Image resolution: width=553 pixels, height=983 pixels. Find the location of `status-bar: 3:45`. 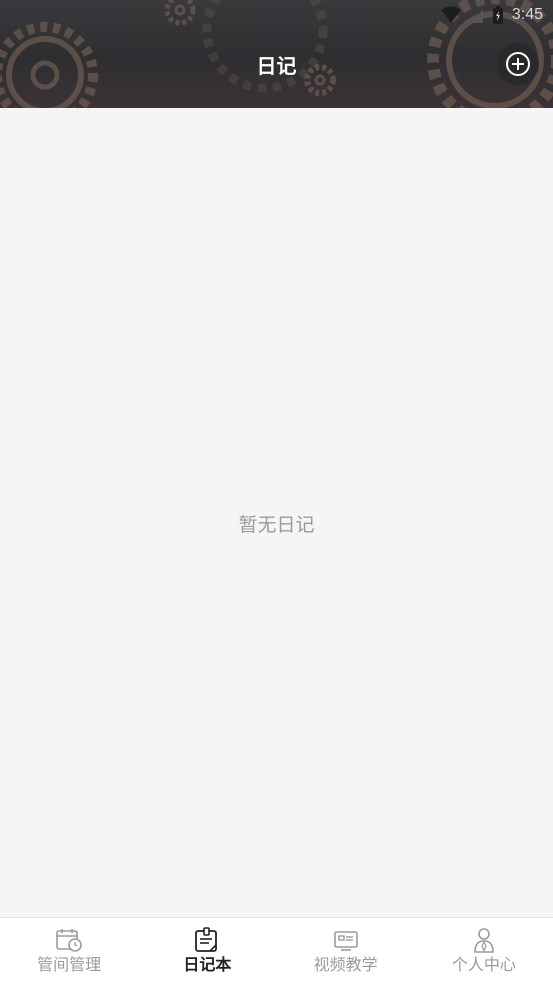

status-bar: 3:45 is located at coordinates (491, 15).